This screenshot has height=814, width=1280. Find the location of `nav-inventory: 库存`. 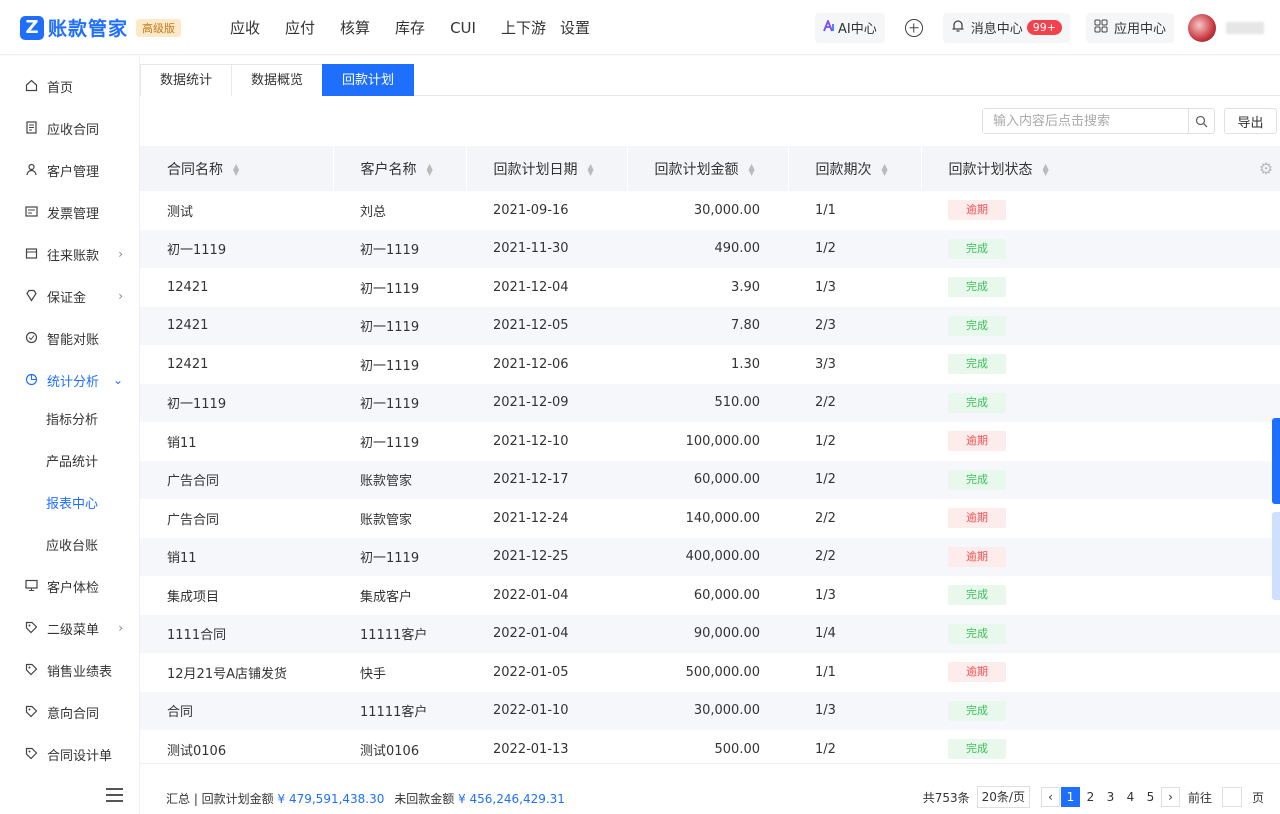

nav-inventory: 库存 is located at coordinates (410, 27).